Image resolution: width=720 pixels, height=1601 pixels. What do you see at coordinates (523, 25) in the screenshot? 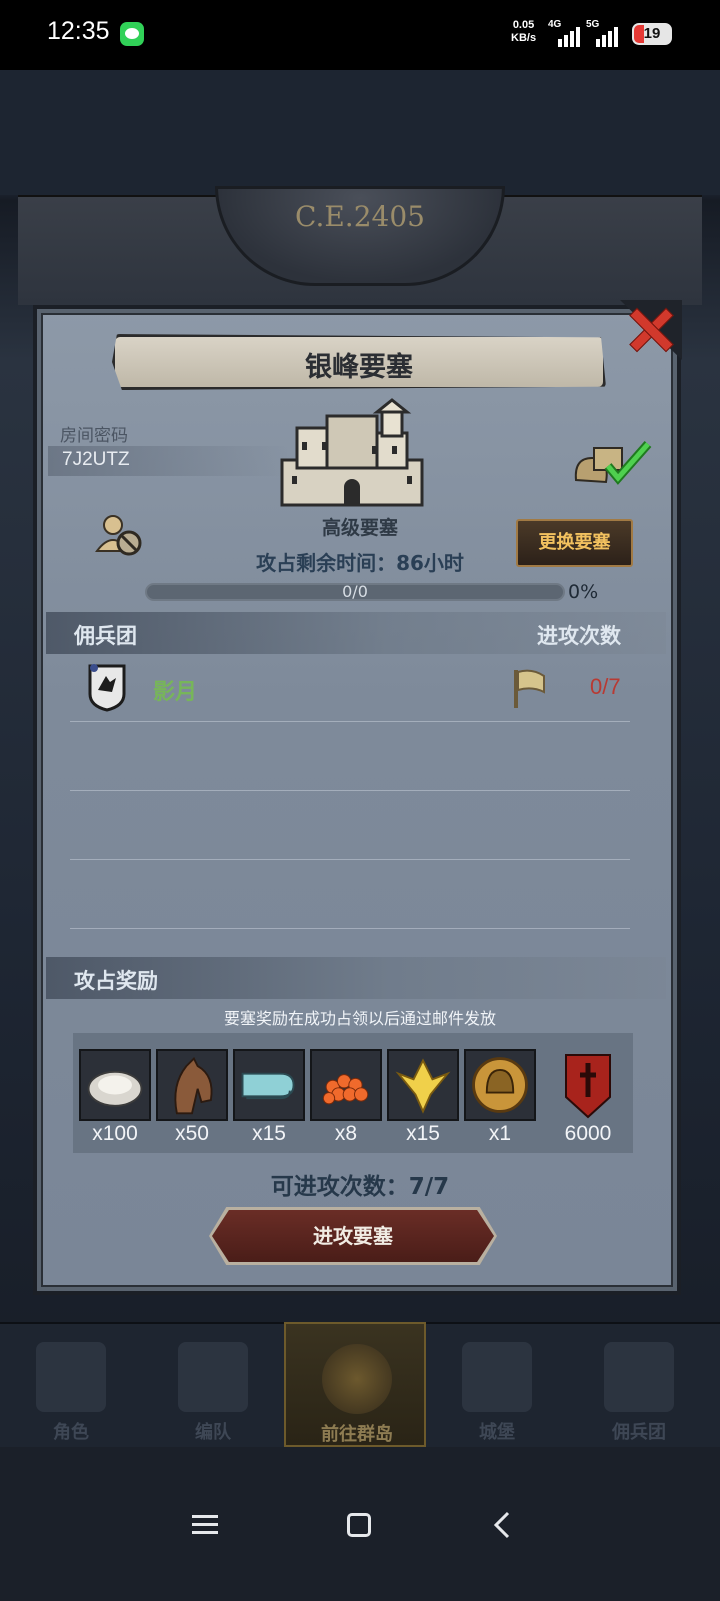
I see `network-speed-value: 0.05` at bounding box center [523, 25].